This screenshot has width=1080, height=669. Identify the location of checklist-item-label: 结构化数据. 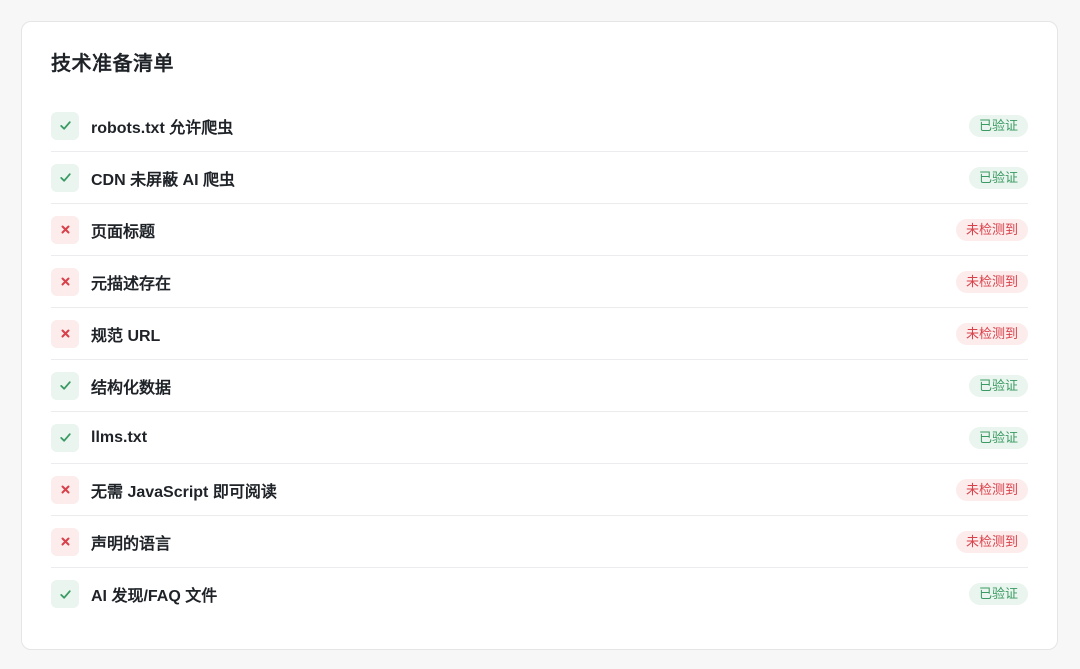
(131, 388).